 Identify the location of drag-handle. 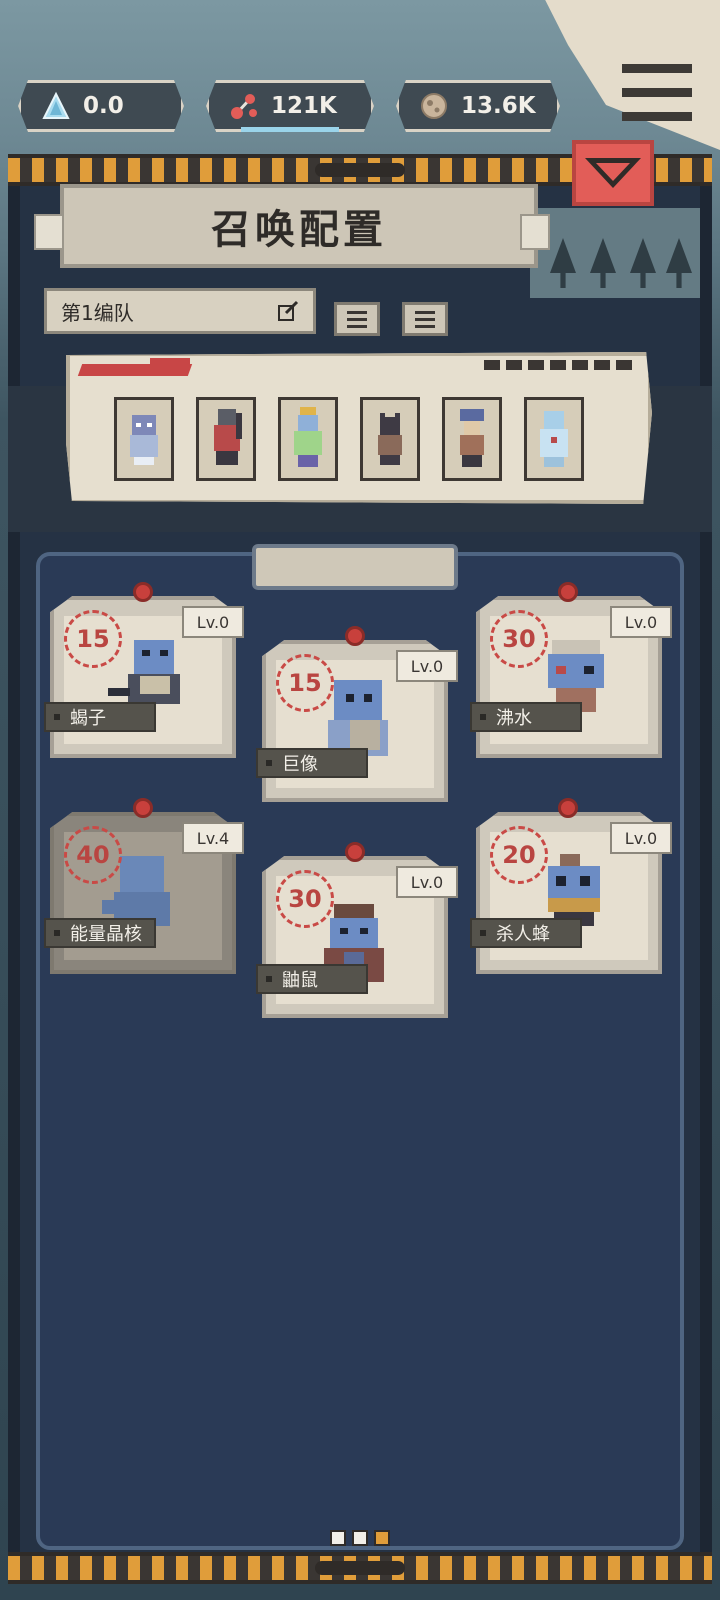
(360, 170).